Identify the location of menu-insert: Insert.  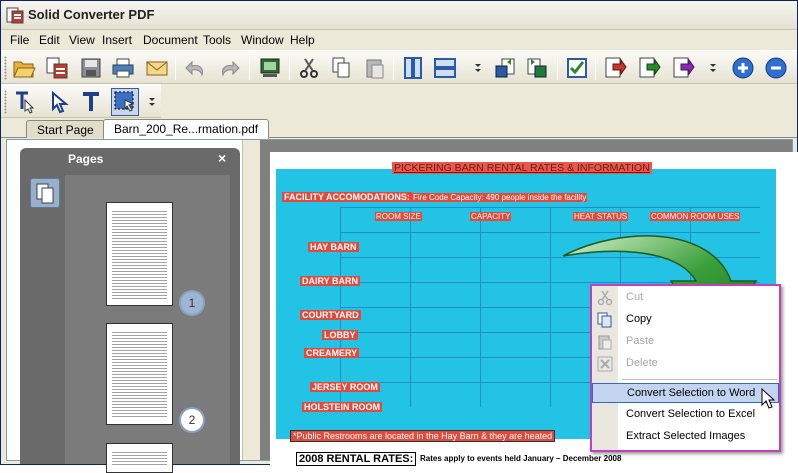
(117, 40).